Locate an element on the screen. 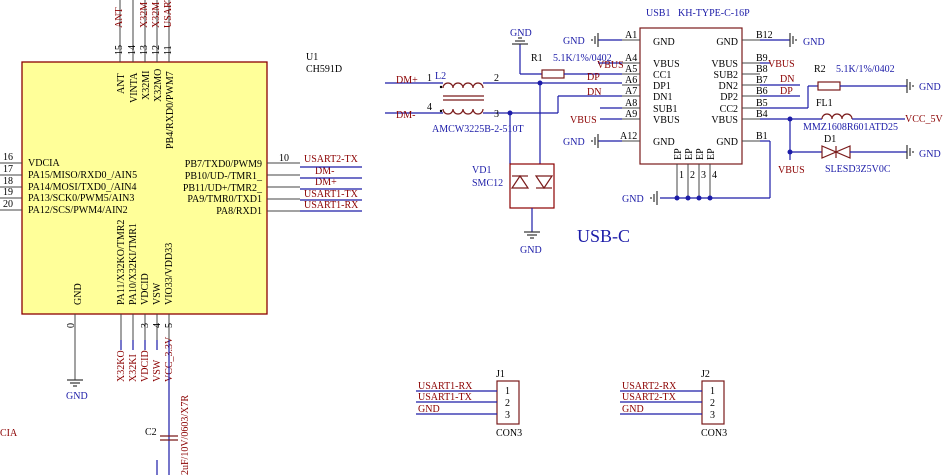 This screenshot has width=943, height=475. net-ant: ANT is located at coordinates (119, 17).